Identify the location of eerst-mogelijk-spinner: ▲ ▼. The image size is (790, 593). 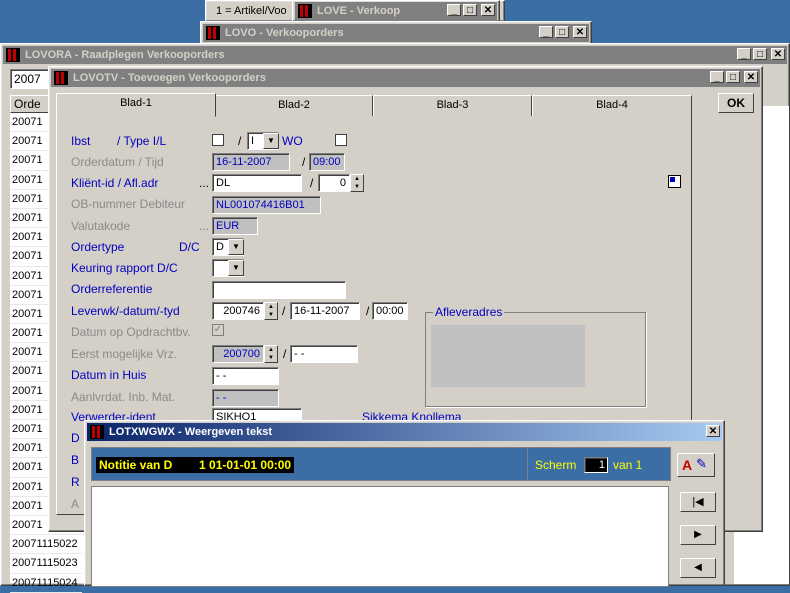
(271, 354).